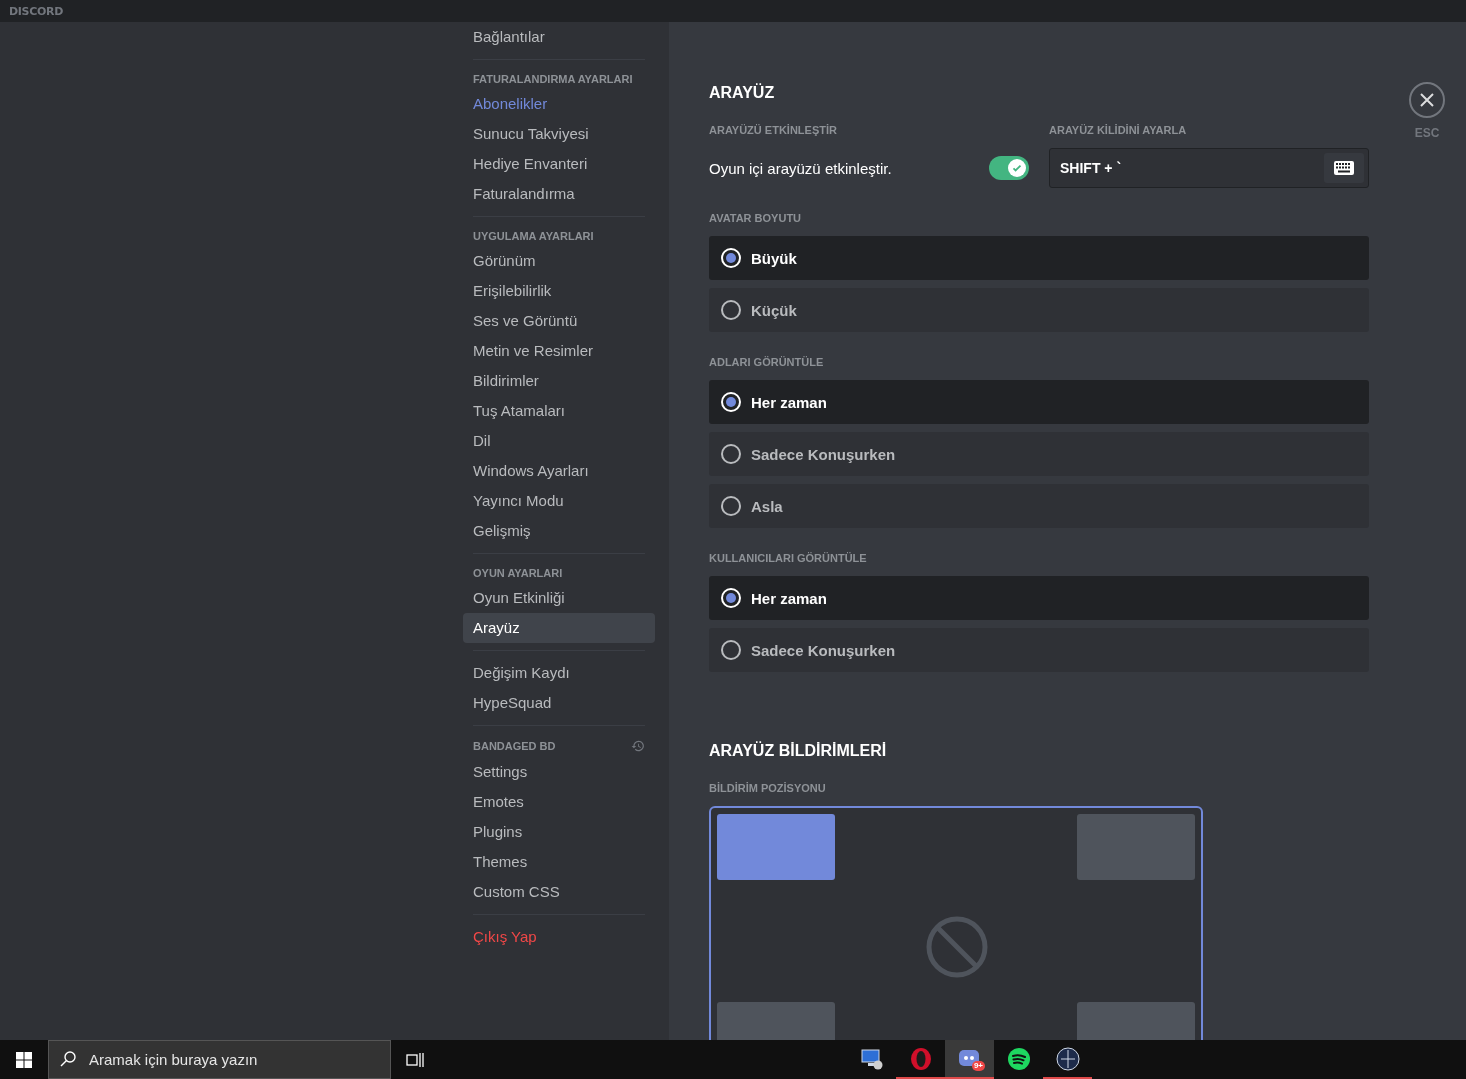  What do you see at coordinates (514, 746) in the screenshot?
I see `section-header: BANDAGED BD` at bounding box center [514, 746].